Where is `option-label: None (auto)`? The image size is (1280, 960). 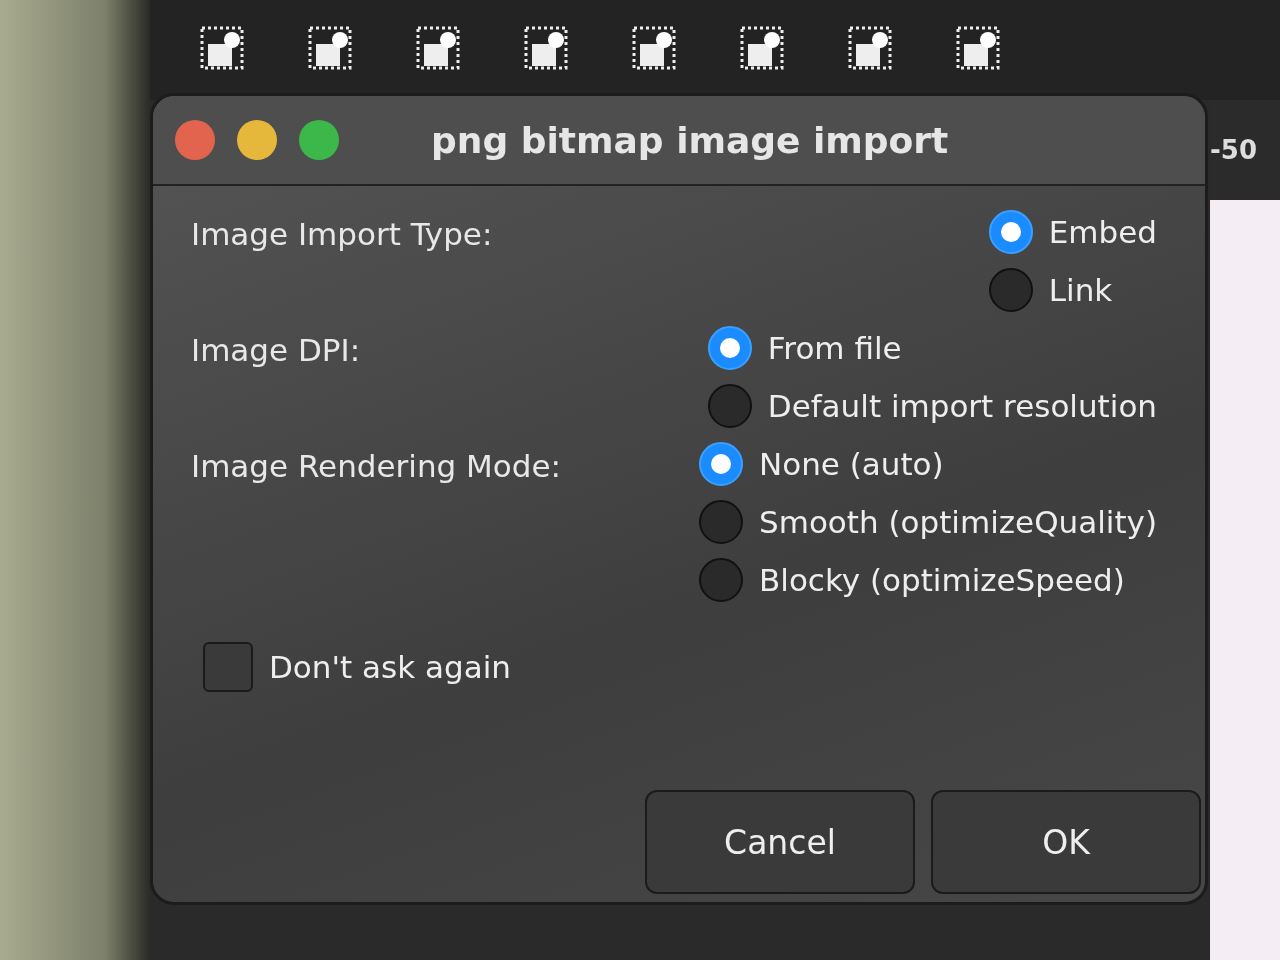
option-label: None (auto) is located at coordinates (851, 464).